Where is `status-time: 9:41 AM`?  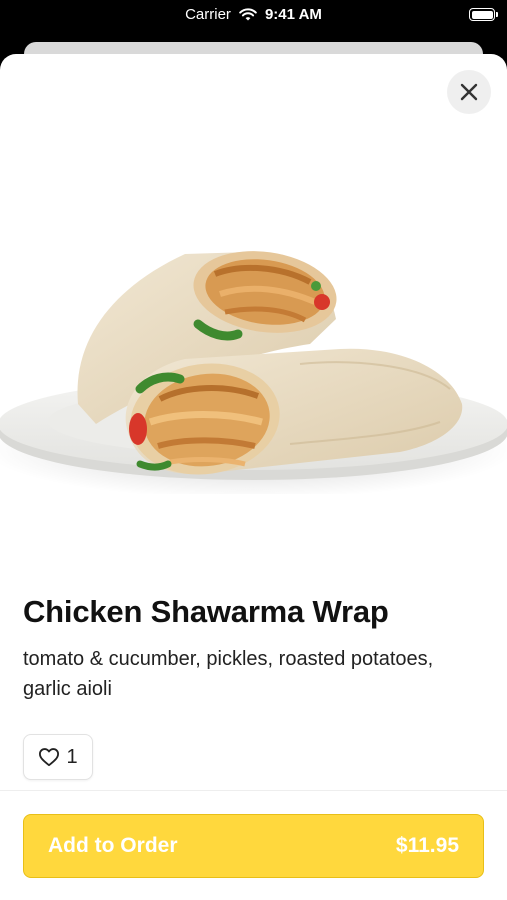 status-time: 9:41 AM is located at coordinates (293, 14).